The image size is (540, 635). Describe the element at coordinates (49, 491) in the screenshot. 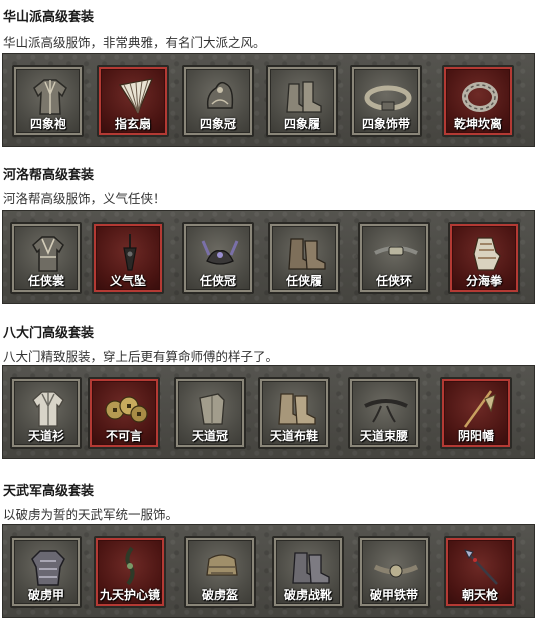

I see `set-title: 天武军高级套装` at that location.